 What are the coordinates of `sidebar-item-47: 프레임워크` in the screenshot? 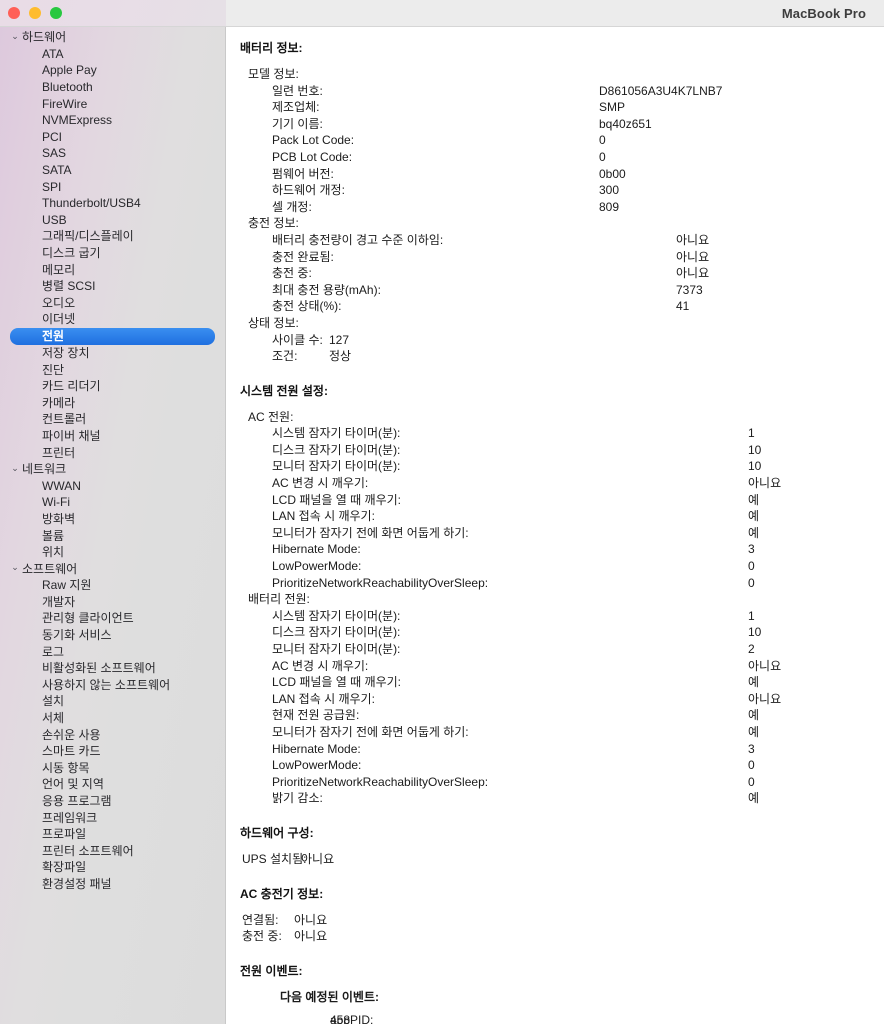 It's located at (112, 817).